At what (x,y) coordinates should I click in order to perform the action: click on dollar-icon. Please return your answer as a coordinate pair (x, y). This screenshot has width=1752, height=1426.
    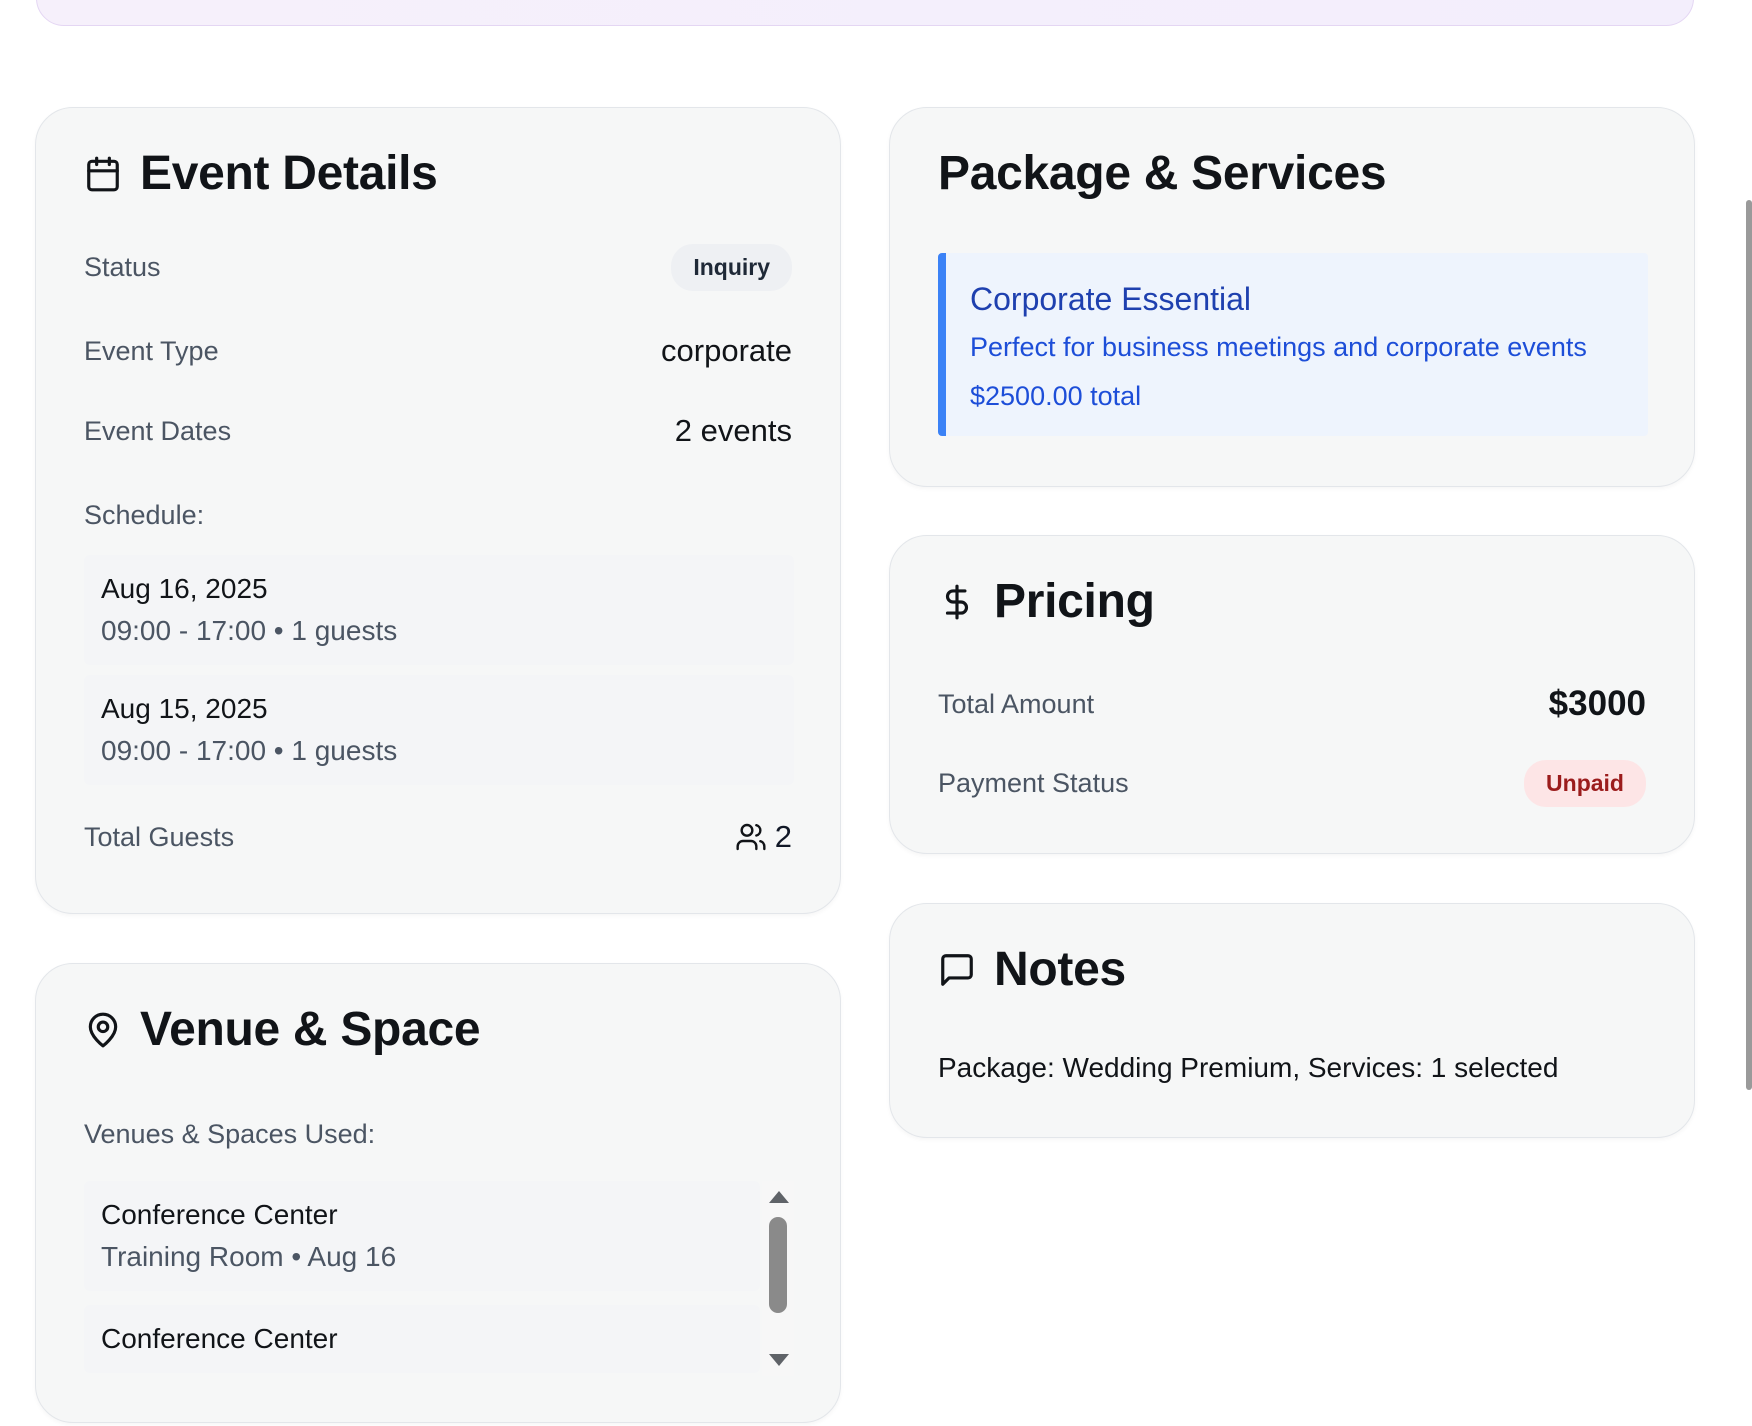
    Looking at the image, I should click on (957, 602).